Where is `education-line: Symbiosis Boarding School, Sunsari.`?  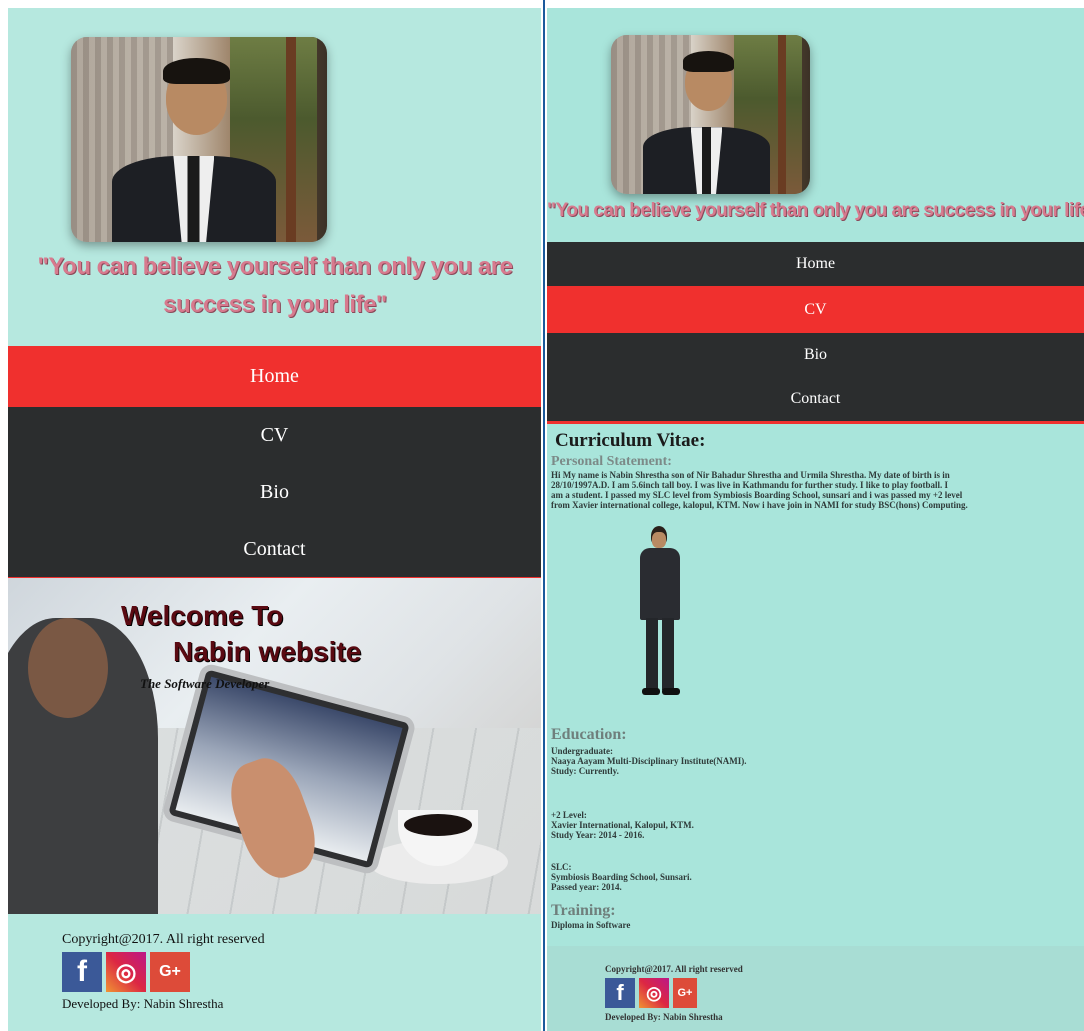 education-line: Symbiosis Boarding School, Sunsari. is located at coordinates (621, 877).